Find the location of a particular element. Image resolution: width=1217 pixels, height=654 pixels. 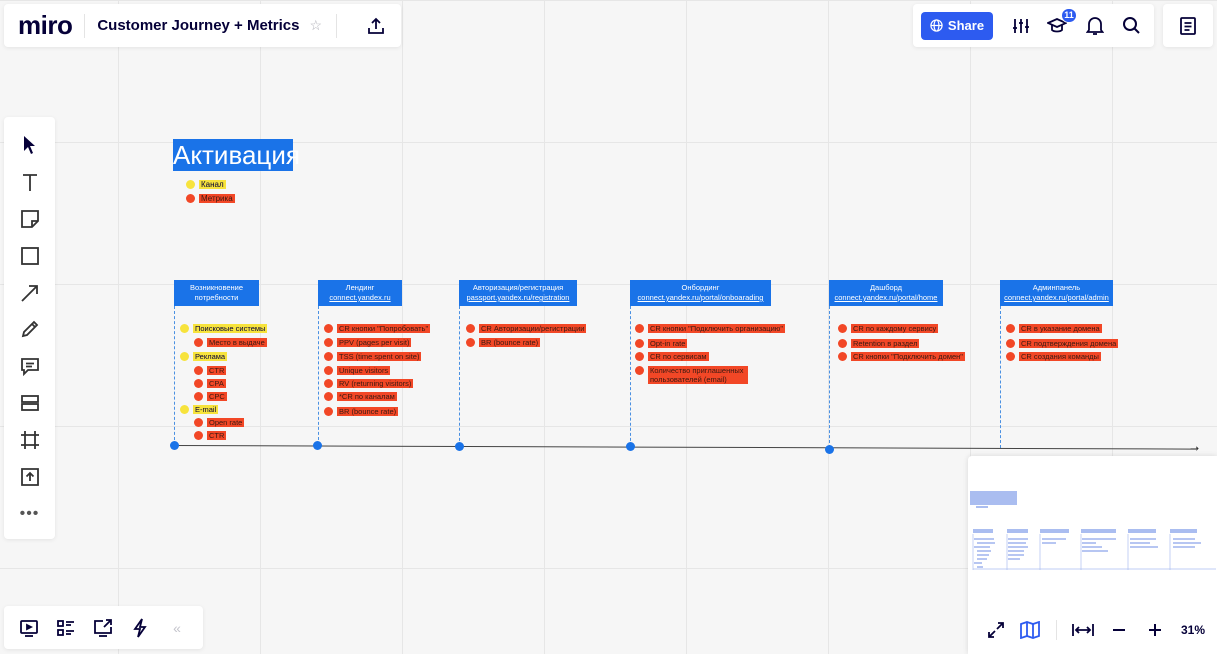

zoom-level: 31% is located at coordinates (1193, 630).